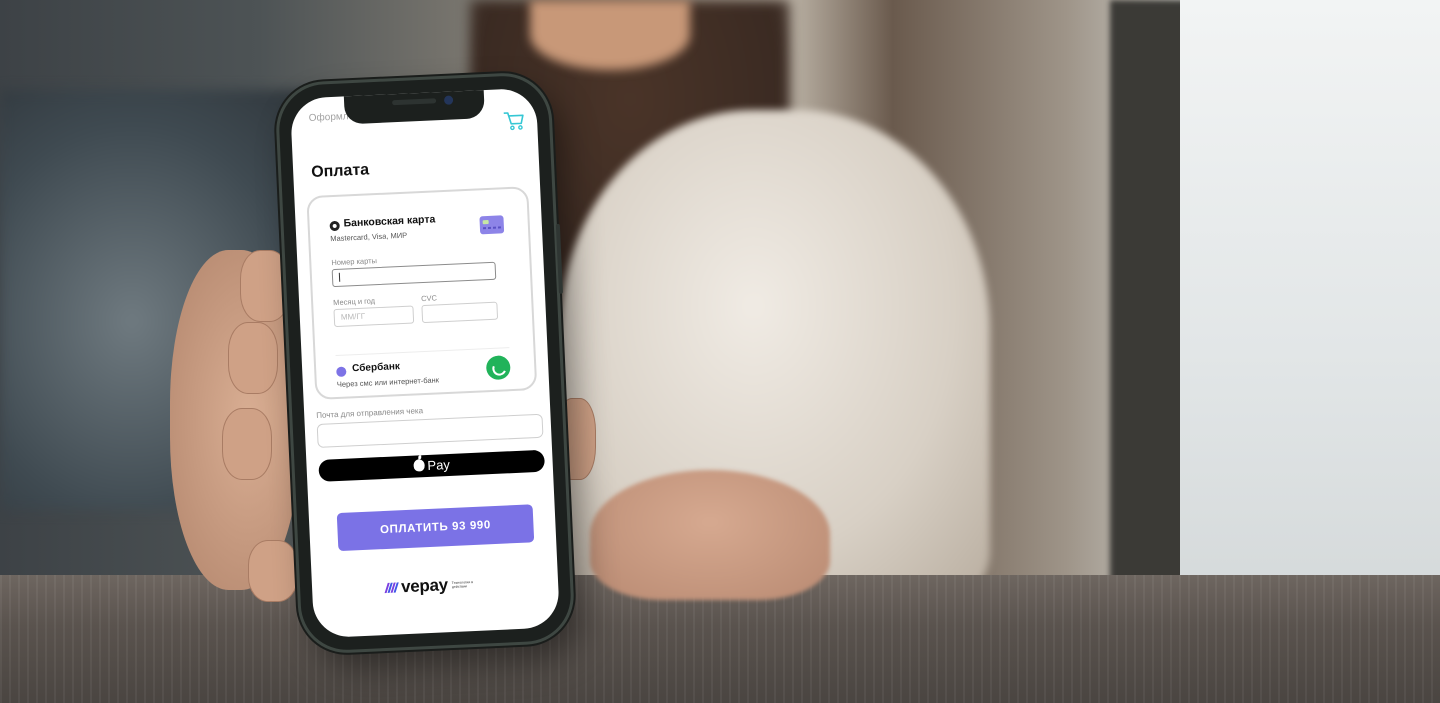 Image resolution: width=1440 pixels, height=703 pixels. What do you see at coordinates (435, 528) in the screenshot?
I see `pay-button: ОПЛАТИТЬ 93 990` at bounding box center [435, 528].